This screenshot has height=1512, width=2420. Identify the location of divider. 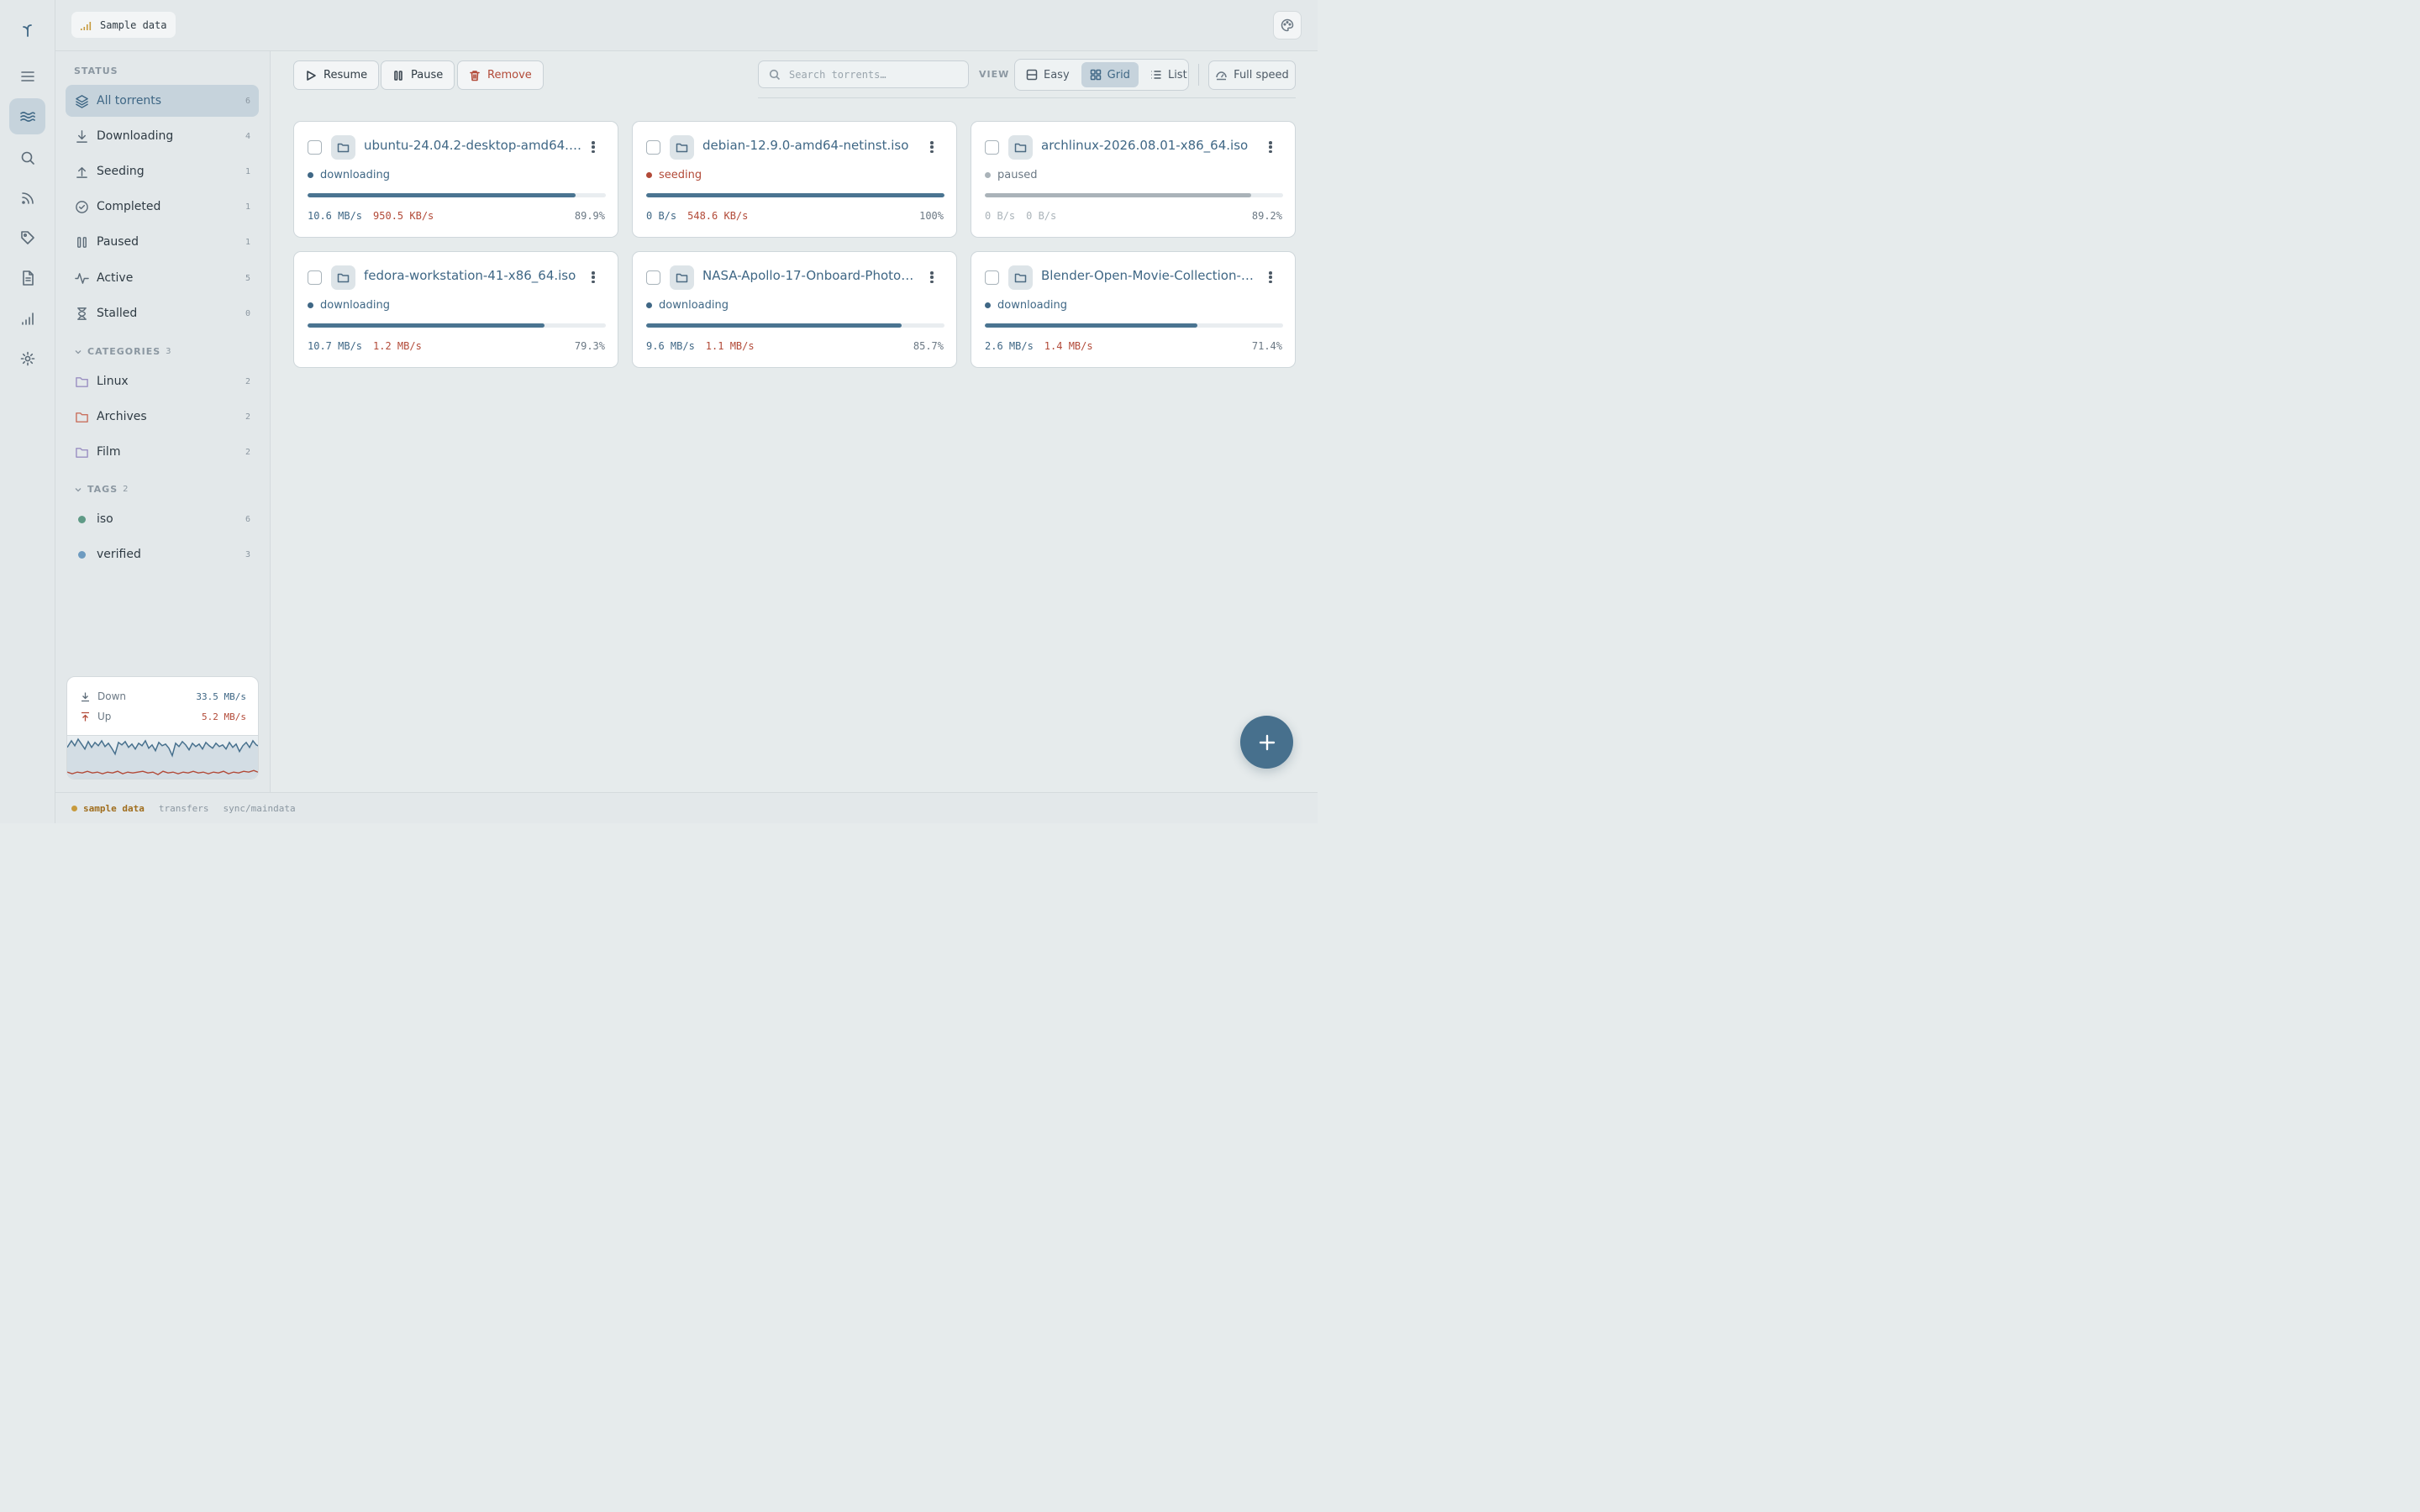
(1027, 97).